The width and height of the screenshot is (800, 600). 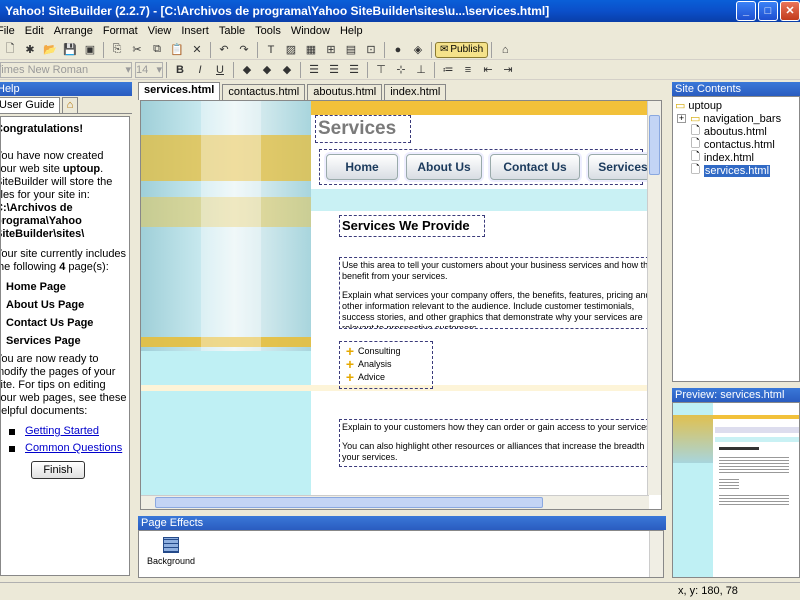 What do you see at coordinates (736, 106) in the screenshot?
I see `tree-root: ▭ uptoup` at bounding box center [736, 106].